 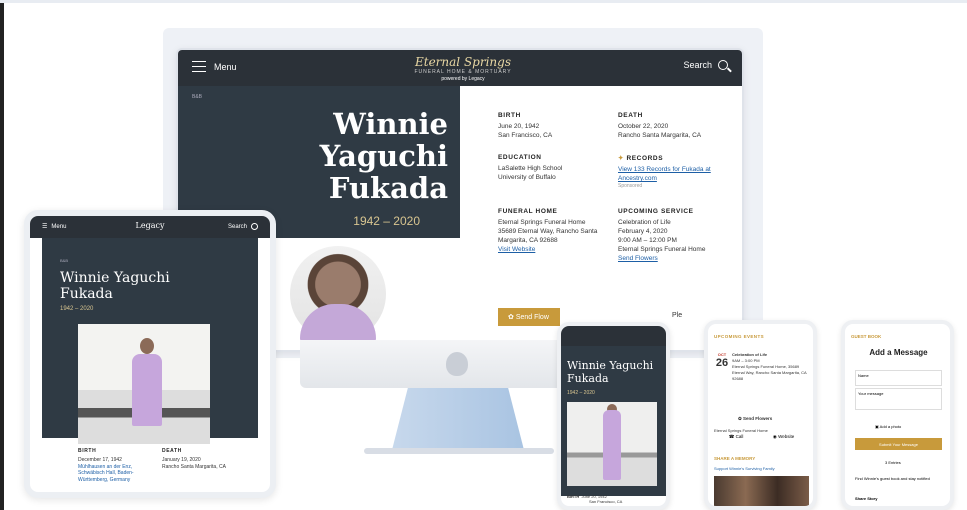 I want to click on family-photo, so click(x=761, y=491).